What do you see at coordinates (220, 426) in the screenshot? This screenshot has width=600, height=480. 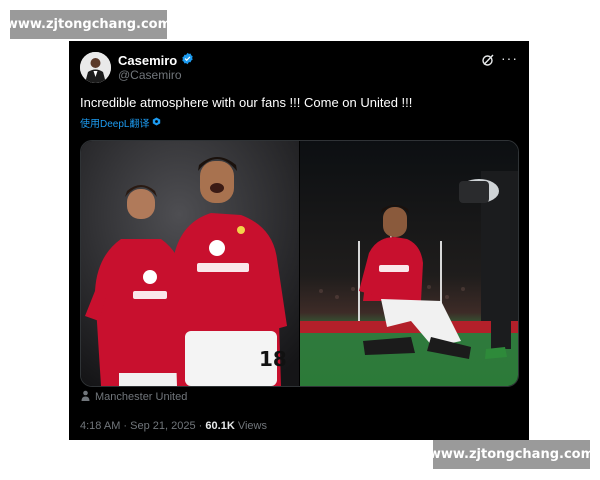 I see `views-count: 60.1K` at bounding box center [220, 426].